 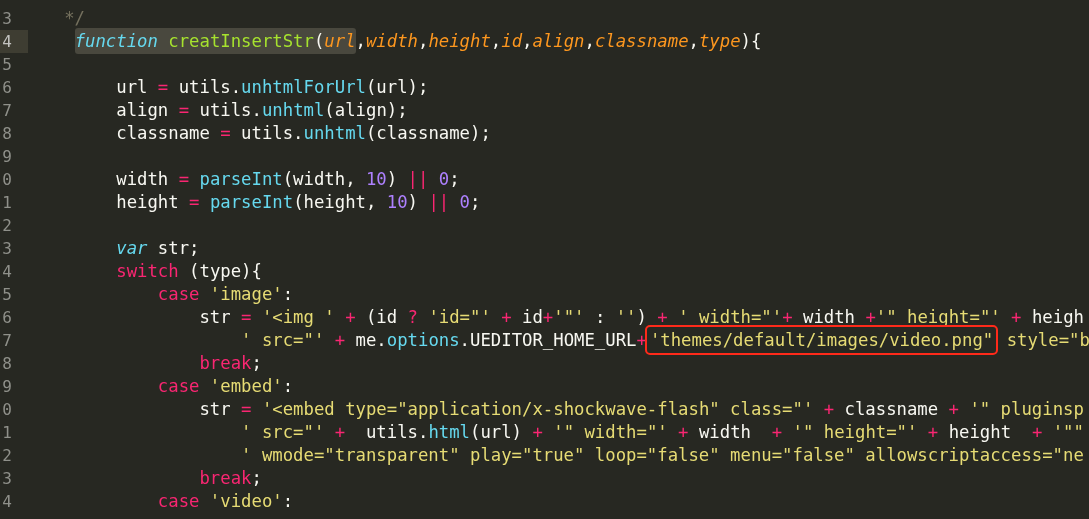 What do you see at coordinates (662, 432) in the screenshot?
I see `code-line: ' src="' + utils.html(url) + '" width="' + width + '" height="' + height + '""` at bounding box center [662, 432].